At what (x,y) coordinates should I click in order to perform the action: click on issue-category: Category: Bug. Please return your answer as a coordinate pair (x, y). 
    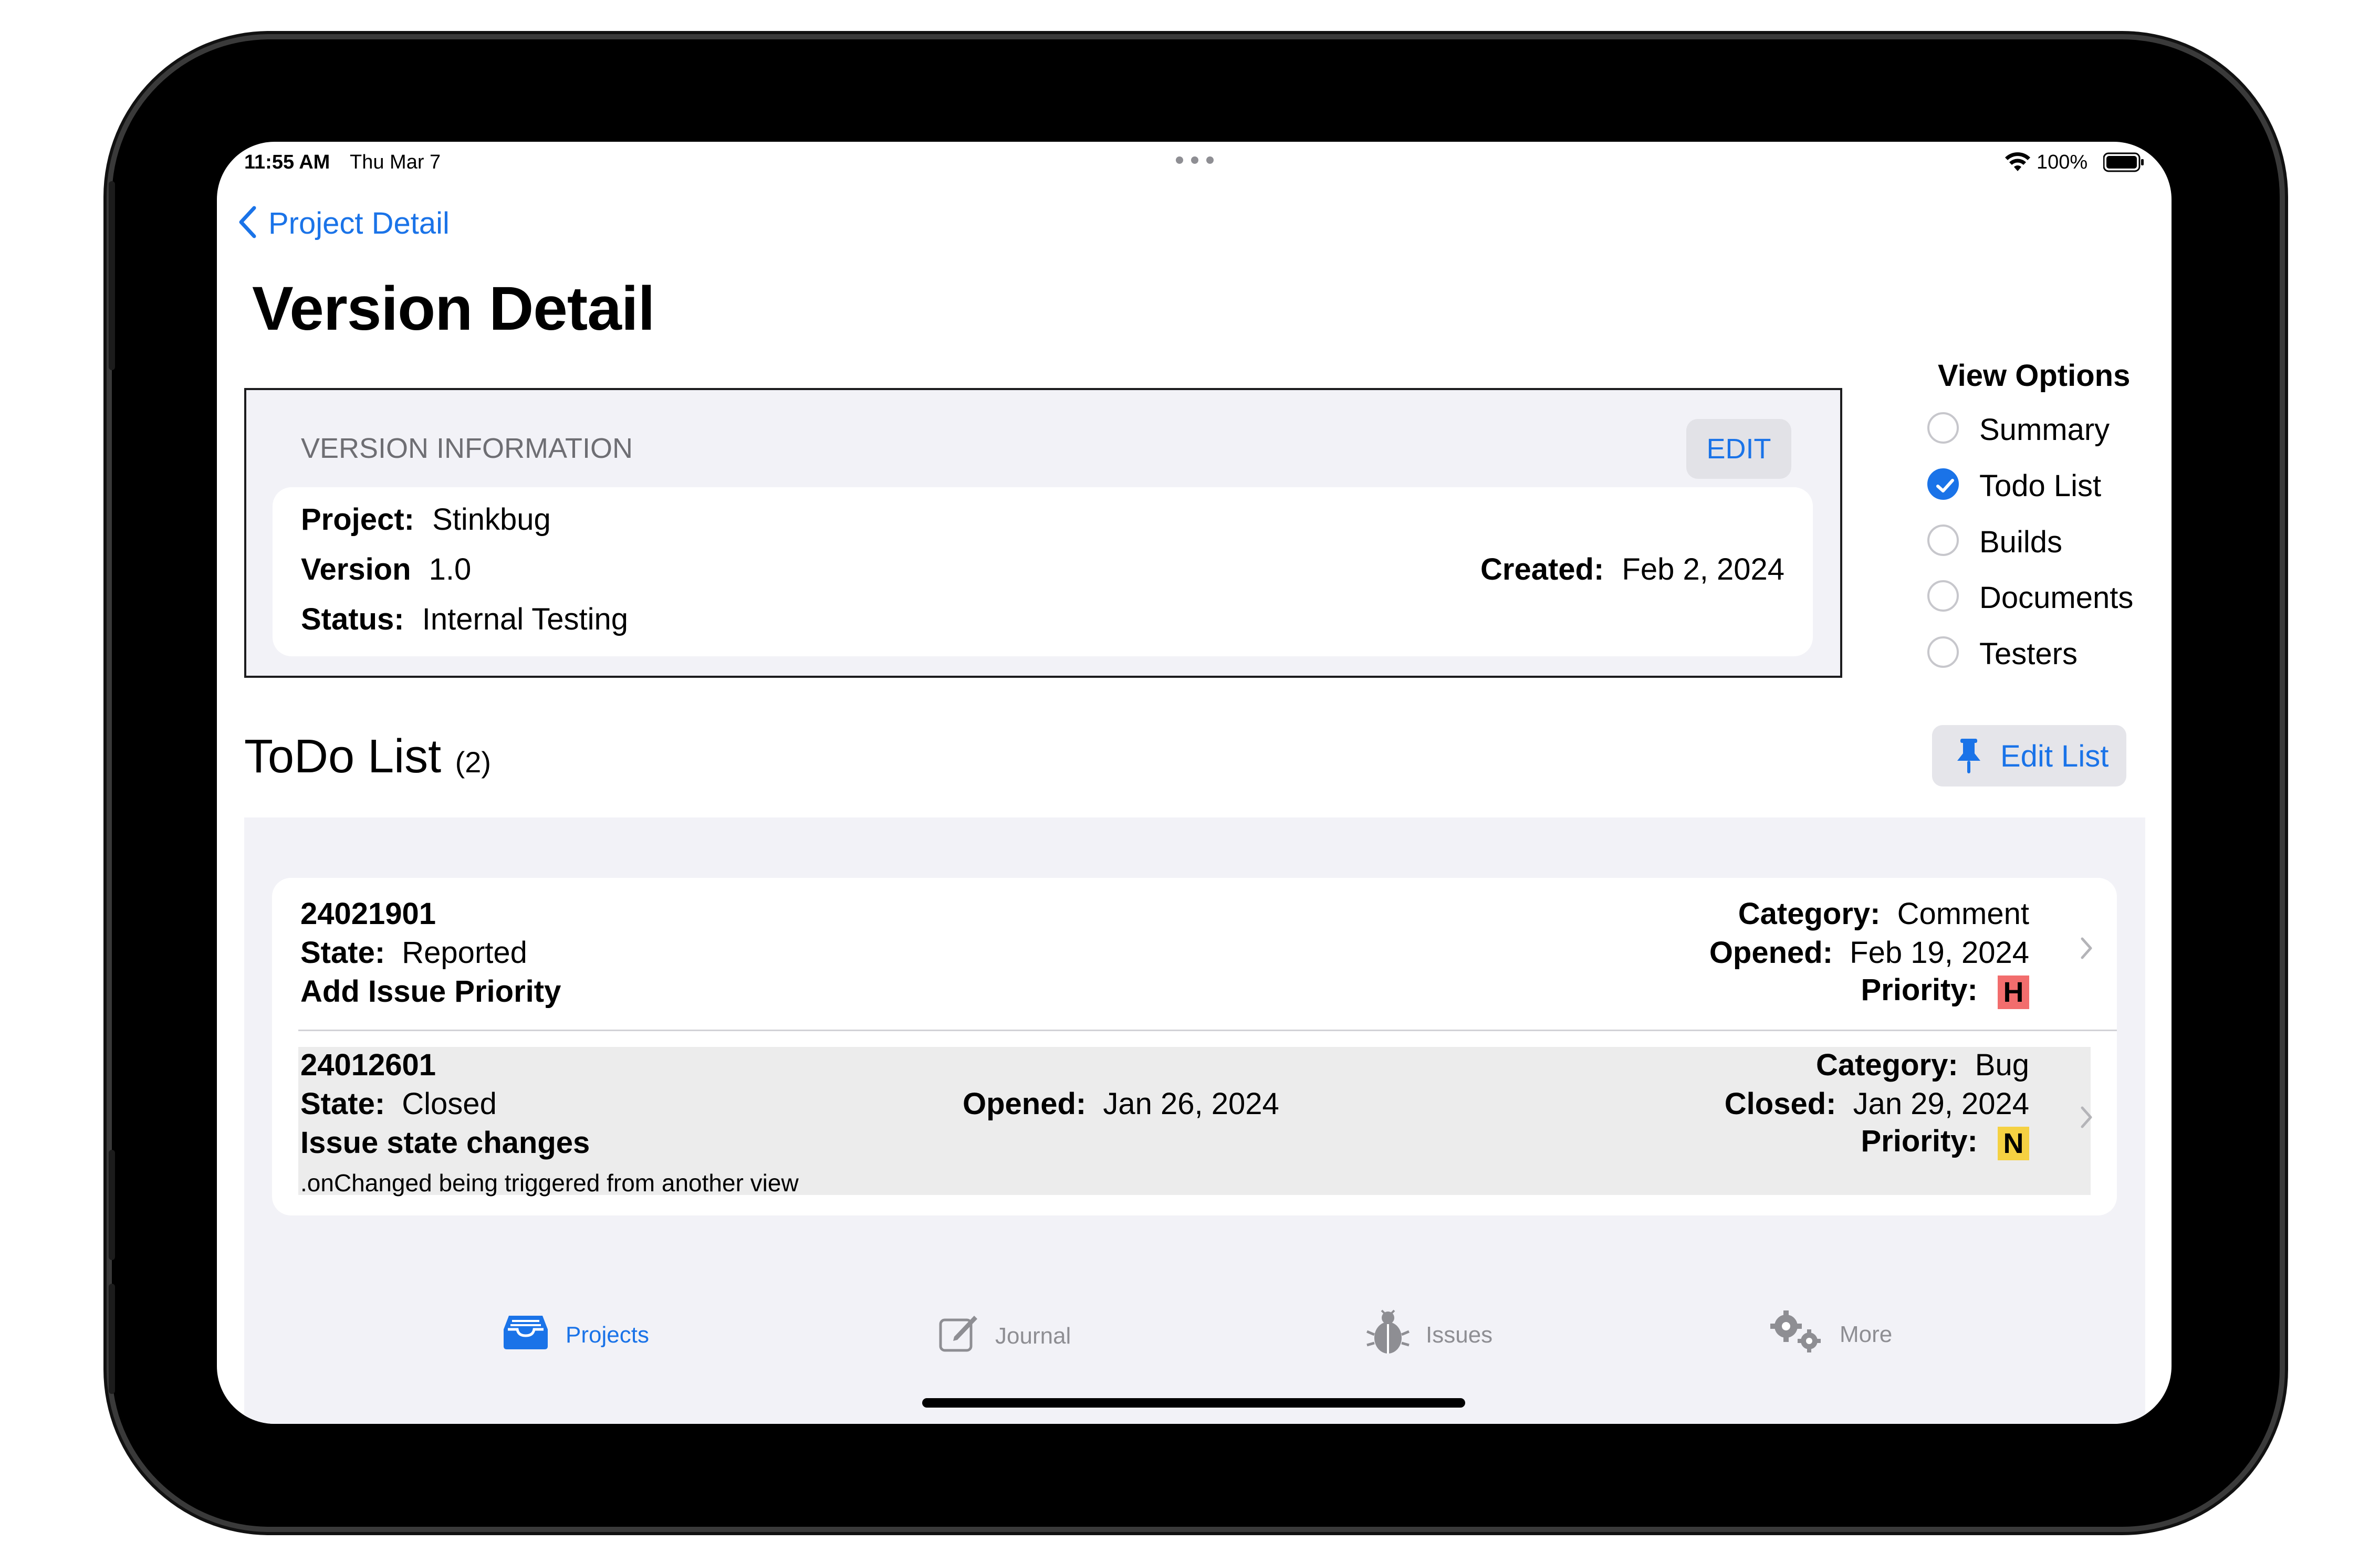
    Looking at the image, I should click on (1922, 1065).